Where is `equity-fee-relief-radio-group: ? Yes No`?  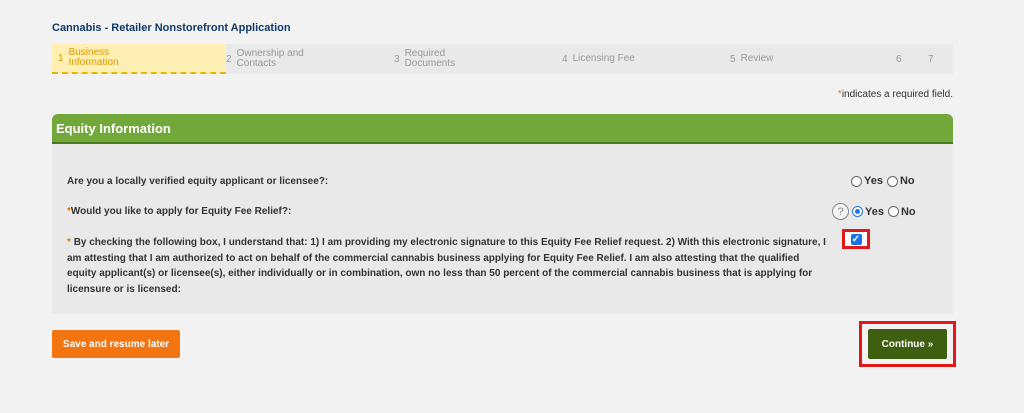
equity-fee-relief-radio-group: ? Yes No is located at coordinates (876, 211).